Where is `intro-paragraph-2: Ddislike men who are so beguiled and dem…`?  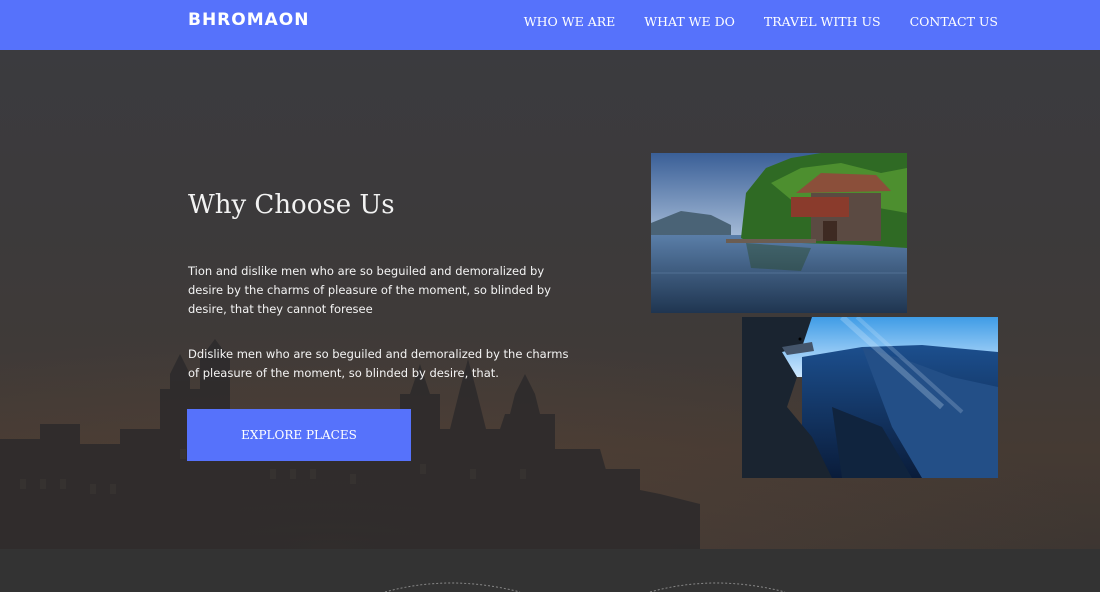 intro-paragraph-2: Ddislike men who are so beguiled and dem… is located at coordinates (378, 363).